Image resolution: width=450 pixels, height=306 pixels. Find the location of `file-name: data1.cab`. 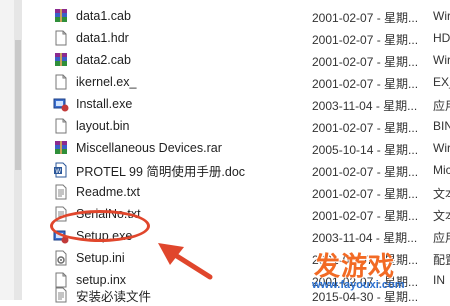

file-name: data1.cab is located at coordinates (103, 16).